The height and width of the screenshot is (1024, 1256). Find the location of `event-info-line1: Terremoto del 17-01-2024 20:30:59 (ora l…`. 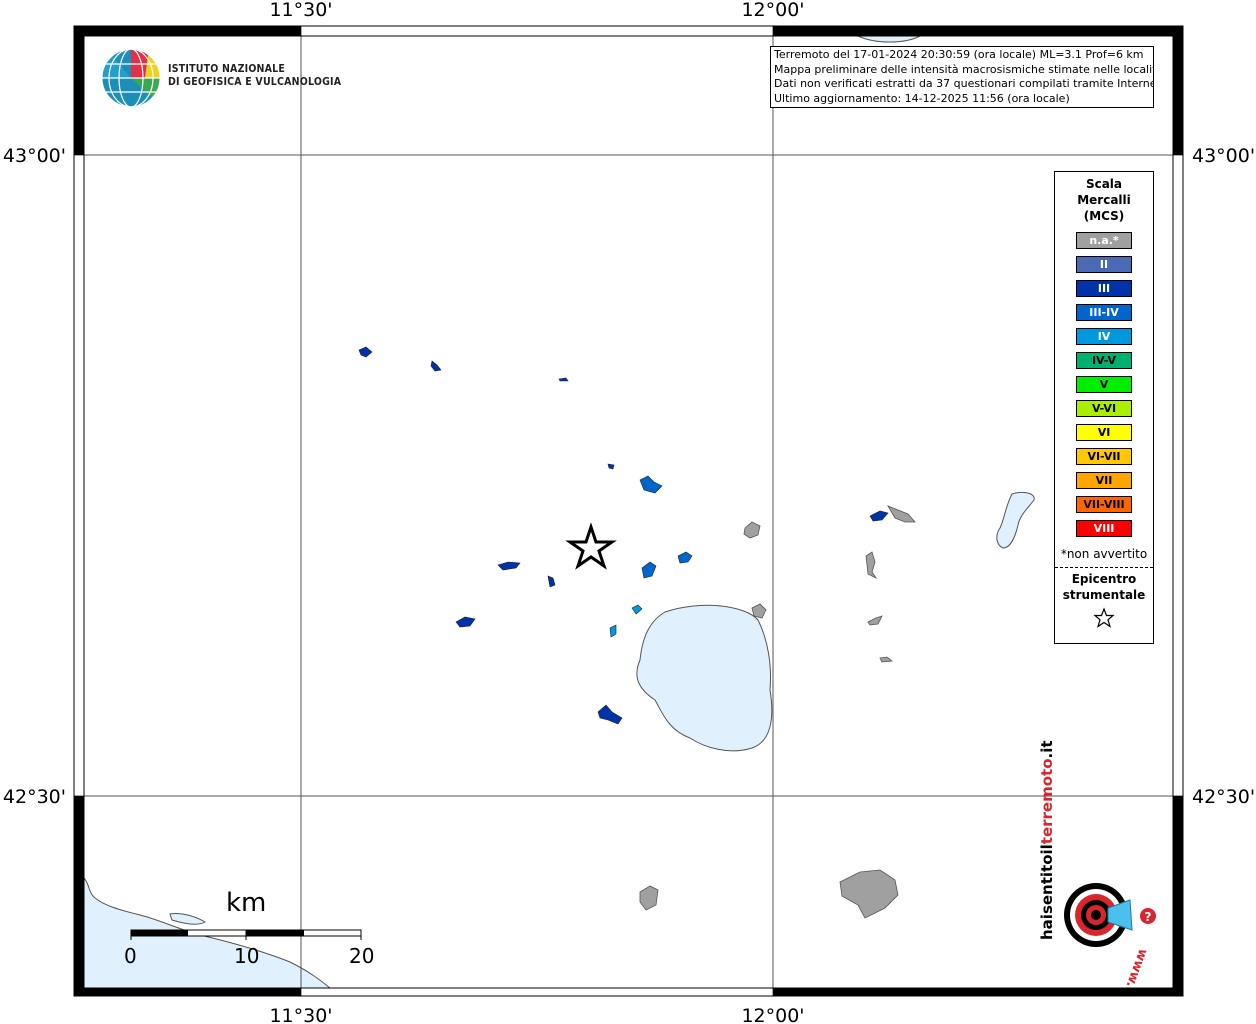

event-info-line1: Terremoto del 17-01-2024 20:30:59 (ora l… is located at coordinates (959, 54).